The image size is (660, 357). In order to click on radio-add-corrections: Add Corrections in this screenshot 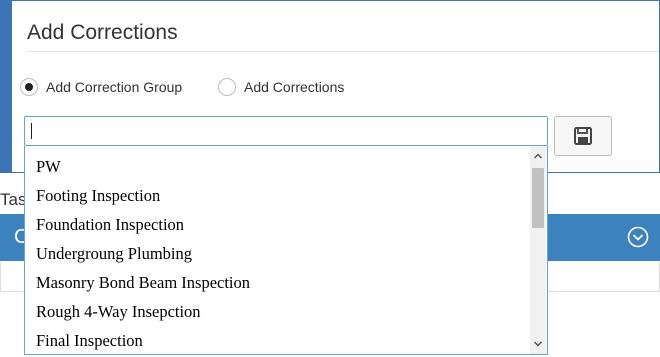, I will do `click(281, 87)`.